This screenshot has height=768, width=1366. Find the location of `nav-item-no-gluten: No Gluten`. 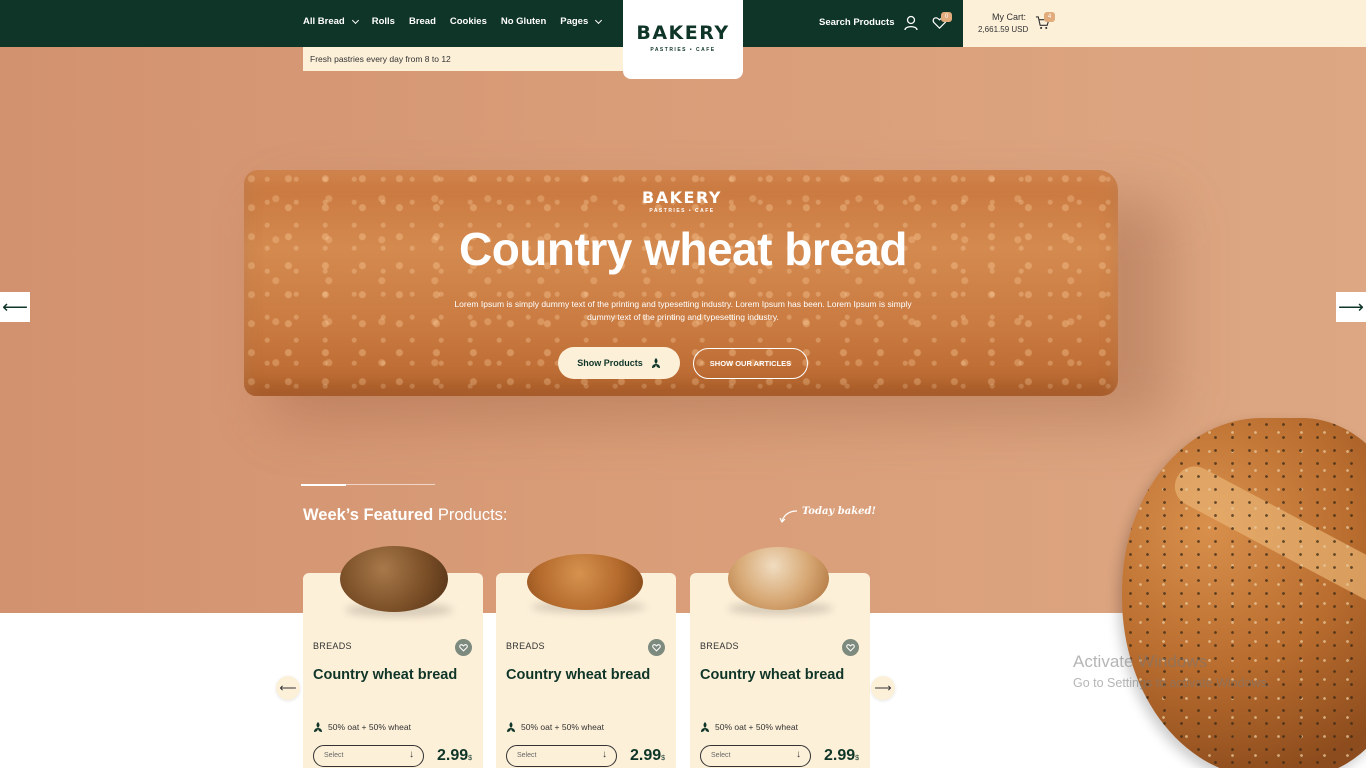

nav-item-no-gluten: No Gluten is located at coordinates (523, 21).